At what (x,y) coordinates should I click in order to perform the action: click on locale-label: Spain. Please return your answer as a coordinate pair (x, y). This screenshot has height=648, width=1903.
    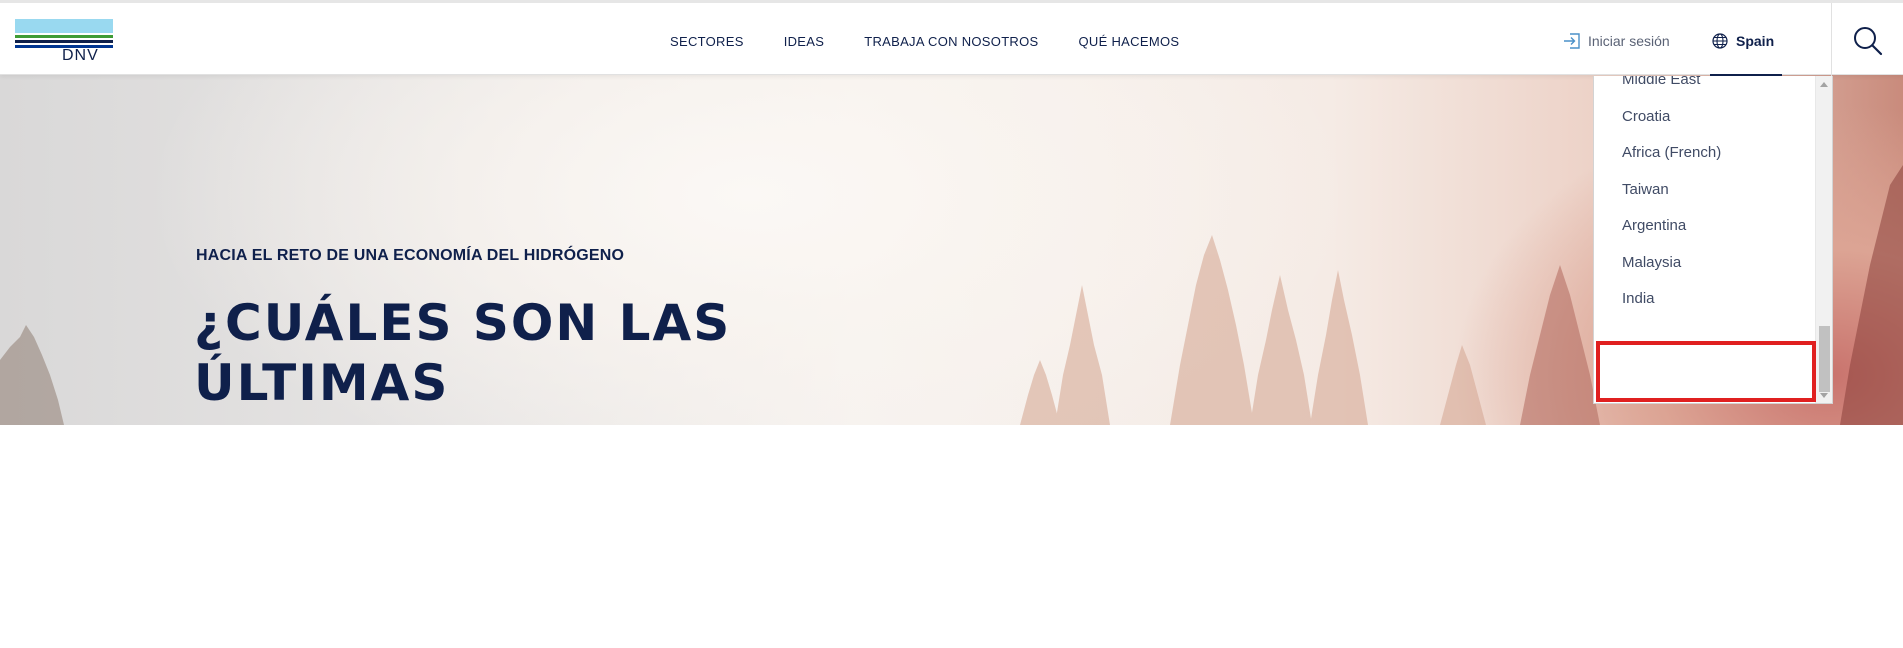
    Looking at the image, I should click on (1755, 41).